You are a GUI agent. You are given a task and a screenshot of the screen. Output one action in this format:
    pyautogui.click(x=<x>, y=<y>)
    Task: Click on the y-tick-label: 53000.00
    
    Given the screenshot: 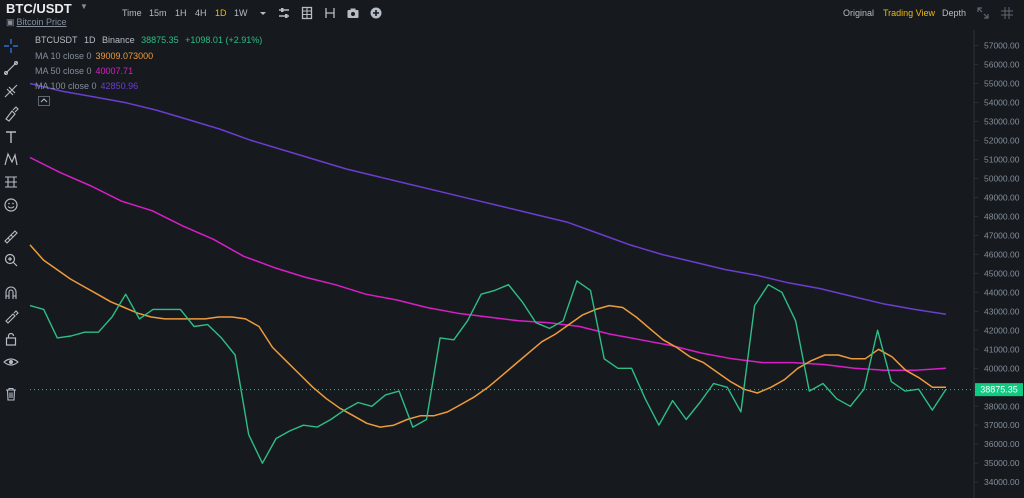 What is the action you would take?
    pyautogui.click(x=1002, y=121)
    